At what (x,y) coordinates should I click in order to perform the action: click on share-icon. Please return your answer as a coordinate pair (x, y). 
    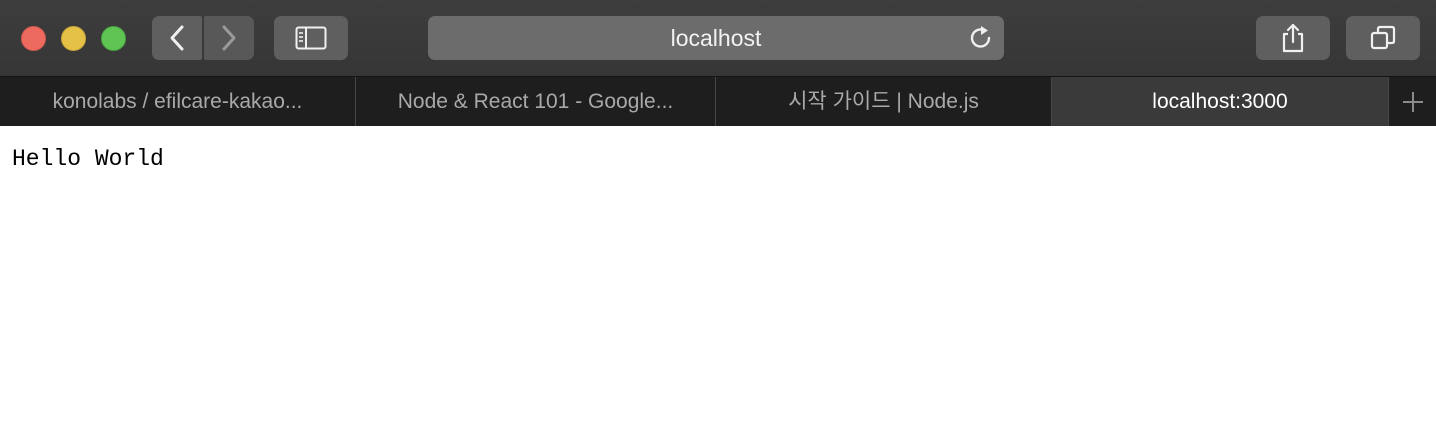
    Looking at the image, I should click on (1293, 38).